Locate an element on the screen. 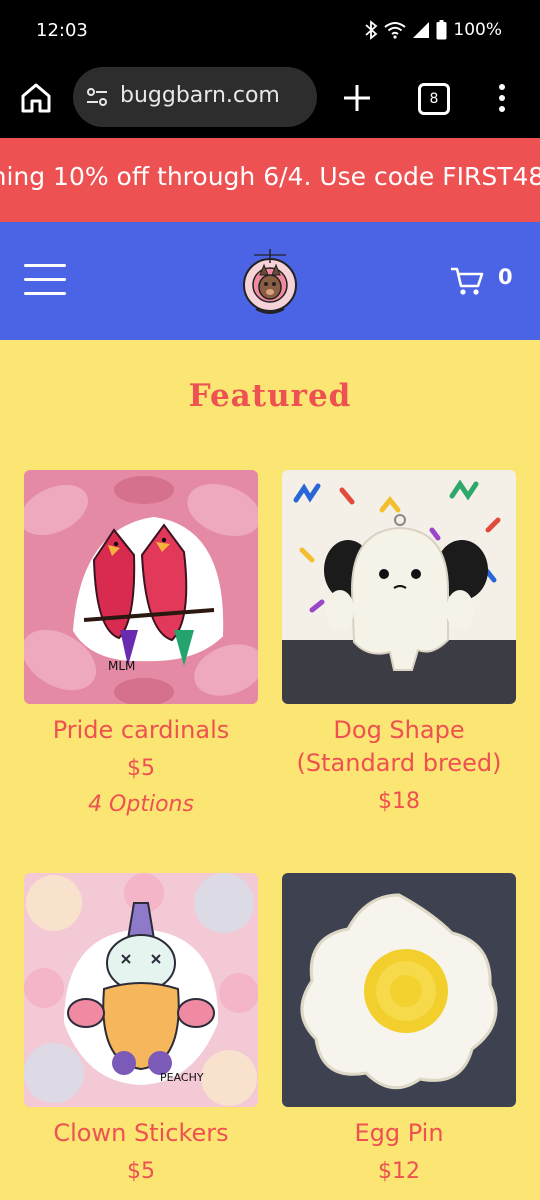 Image resolution: width=540 pixels, height=1200 pixels. home-icon is located at coordinates (36, 98).